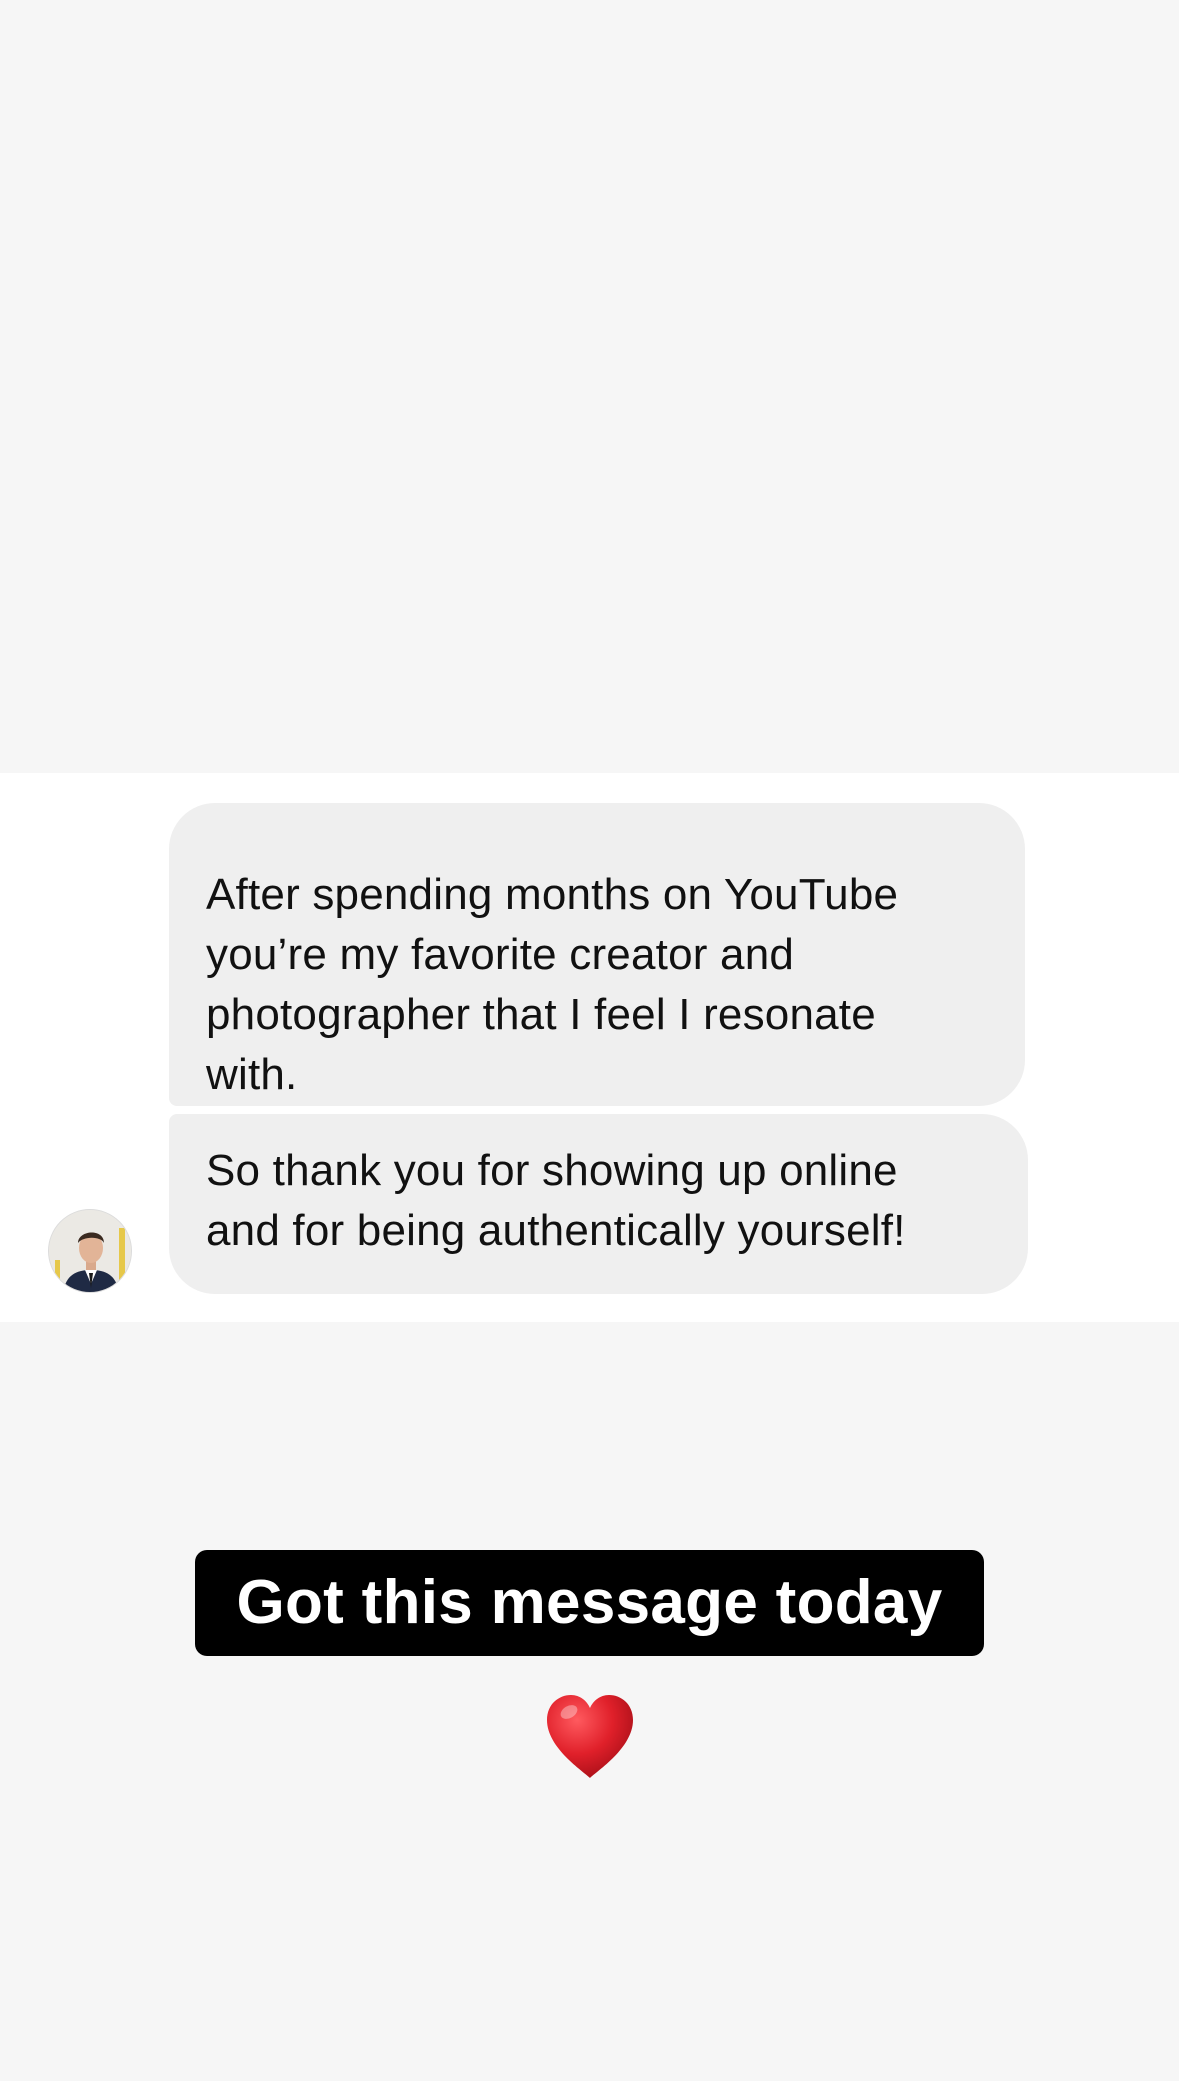 The image size is (1179, 2081). What do you see at coordinates (590, 1737) in the screenshot?
I see `red-heart-icon` at bounding box center [590, 1737].